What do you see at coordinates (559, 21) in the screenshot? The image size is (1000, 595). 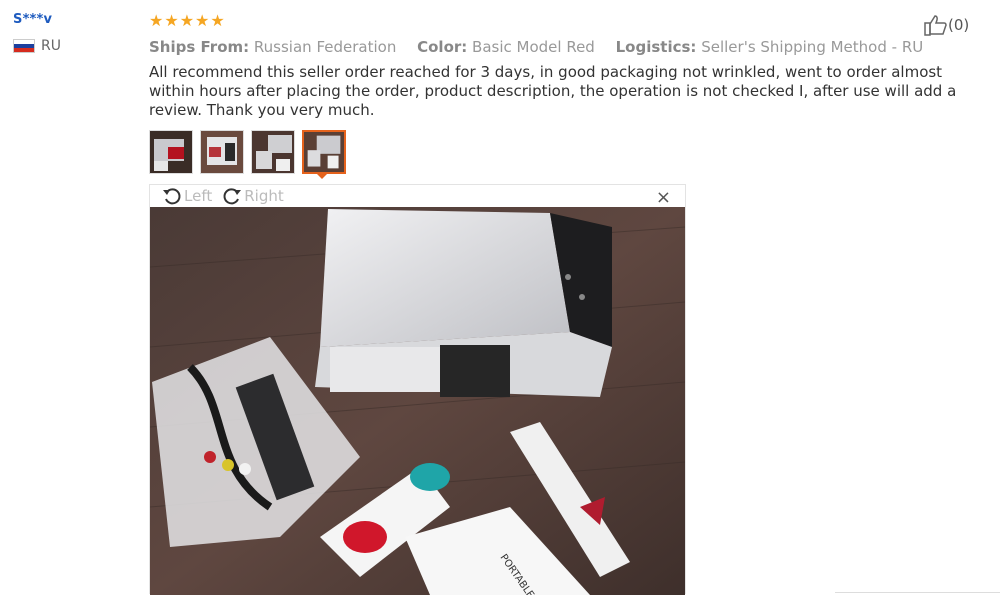 I see `star-rating: ★ ★ ★ ★ ★` at bounding box center [559, 21].